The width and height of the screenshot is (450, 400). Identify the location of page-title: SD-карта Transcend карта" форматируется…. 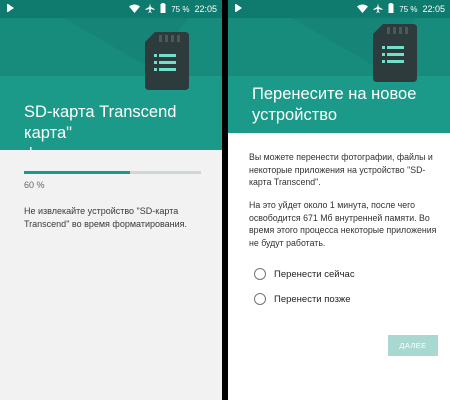
(100, 126).